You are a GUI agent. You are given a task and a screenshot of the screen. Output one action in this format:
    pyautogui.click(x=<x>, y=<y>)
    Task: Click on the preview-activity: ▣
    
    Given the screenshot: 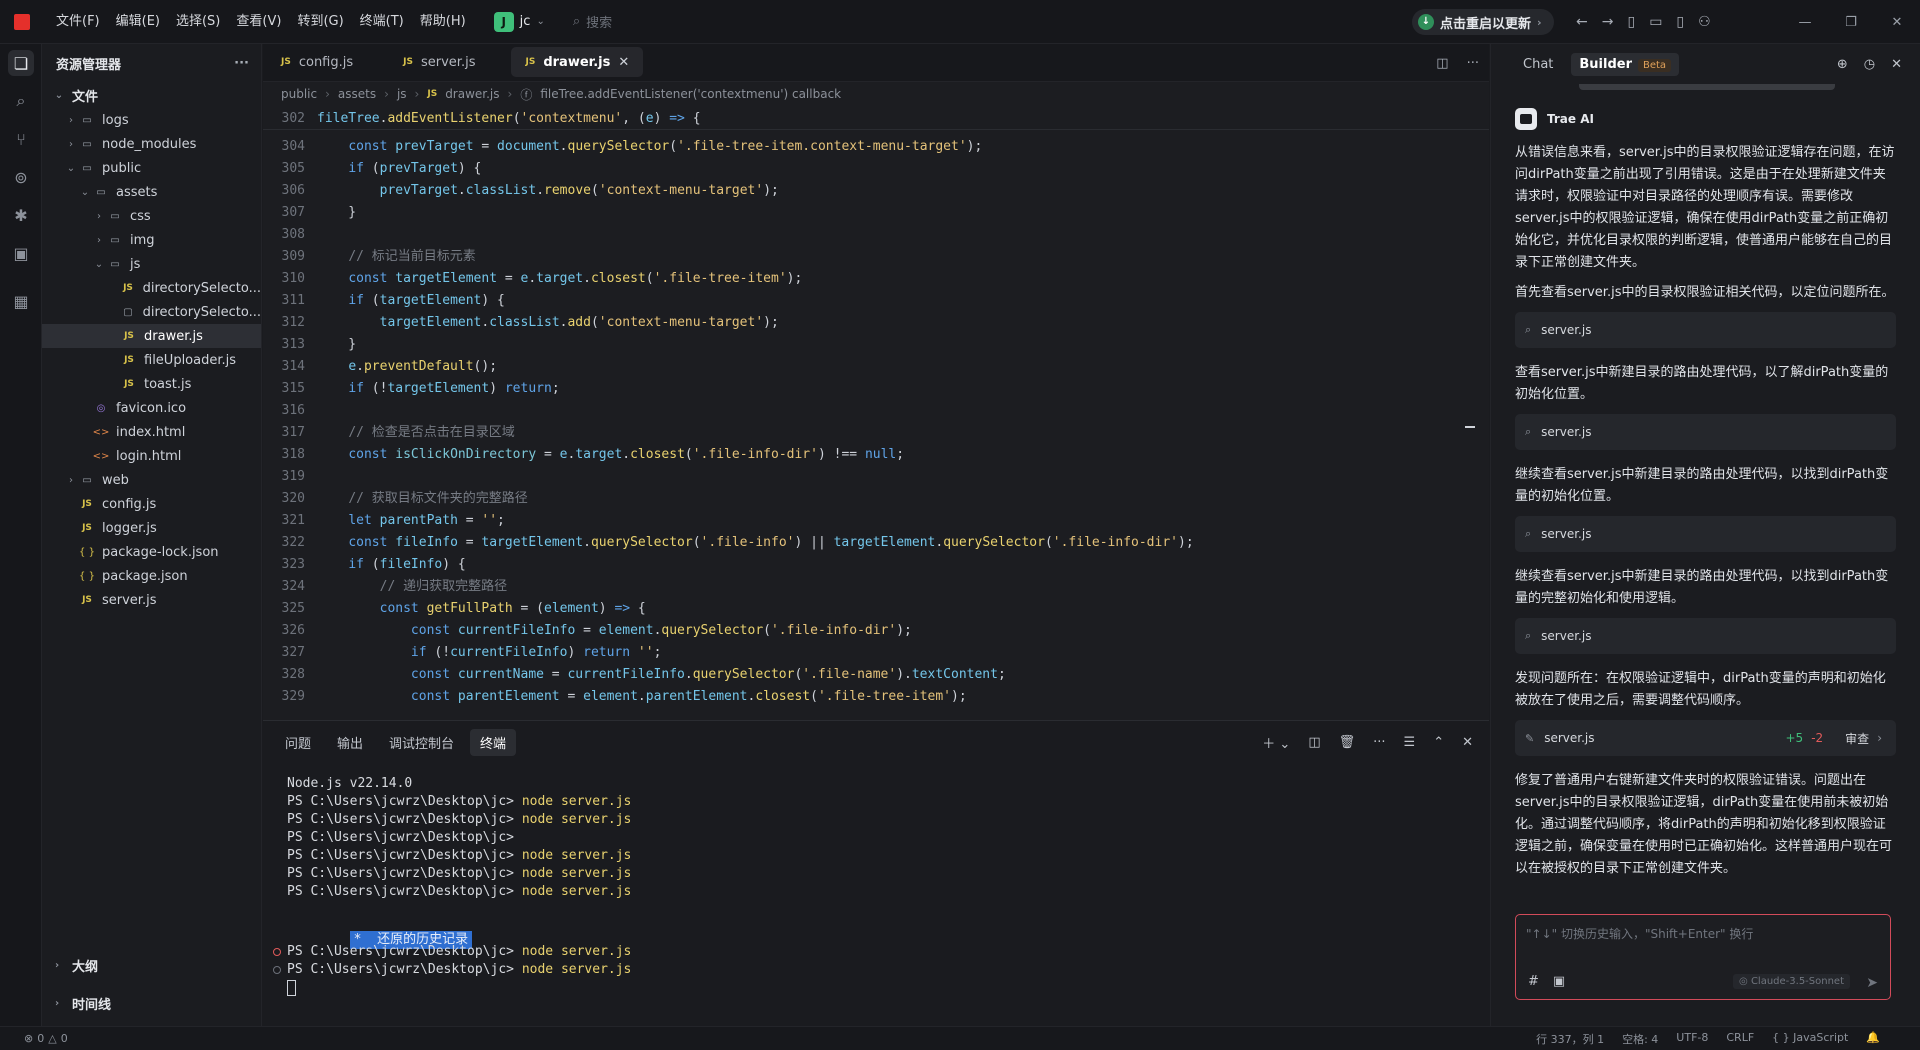 What is the action you would take?
    pyautogui.click(x=21, y=253)
    